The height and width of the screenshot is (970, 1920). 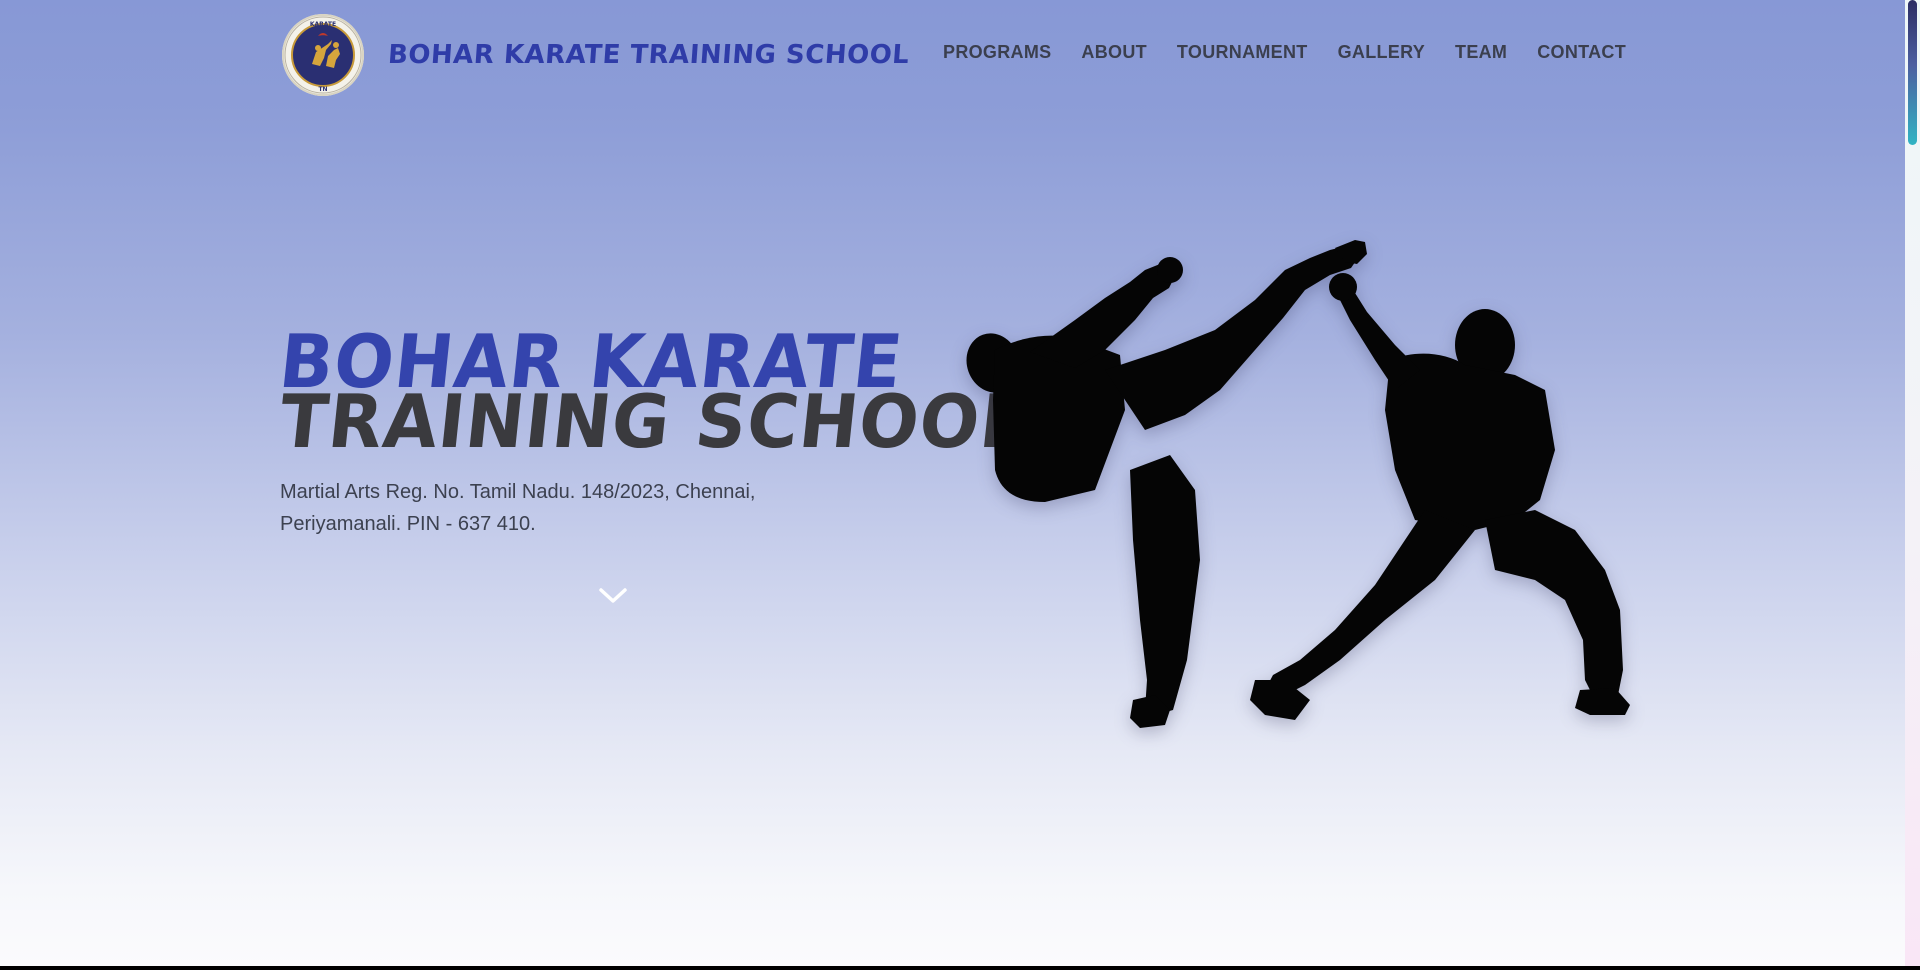 What do you see at coordinates (1581, 52) in the screenshot?
I see `nav-link-contact: CONTACT` at bounding box center [1581, 52].